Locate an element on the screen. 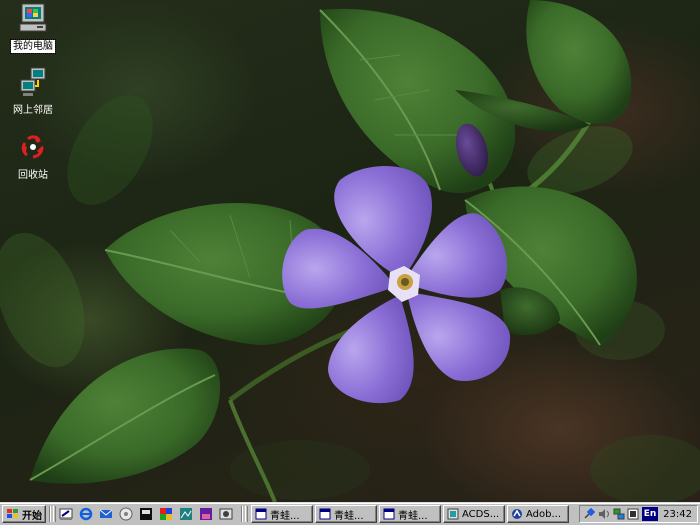 Image resolution: width=700 pixels, height=525 pixels. taskbar-clock: 23:42 is located at coordinates (677, 514).